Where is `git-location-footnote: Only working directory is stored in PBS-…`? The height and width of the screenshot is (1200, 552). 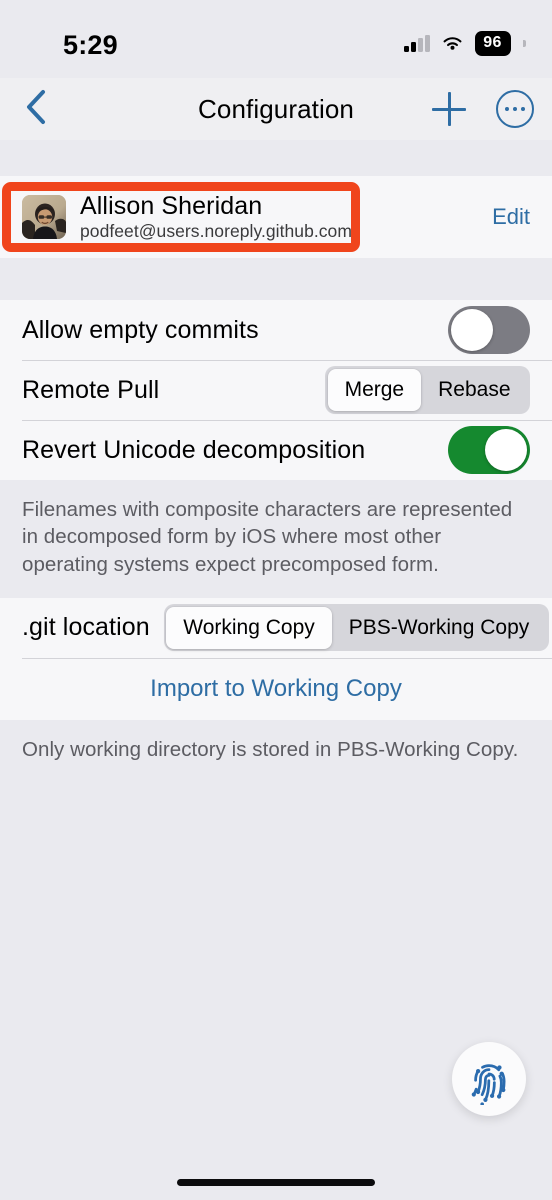
git-location-footnote: Only working directory is stored in PBS-… is located at coordinates (276, 751).